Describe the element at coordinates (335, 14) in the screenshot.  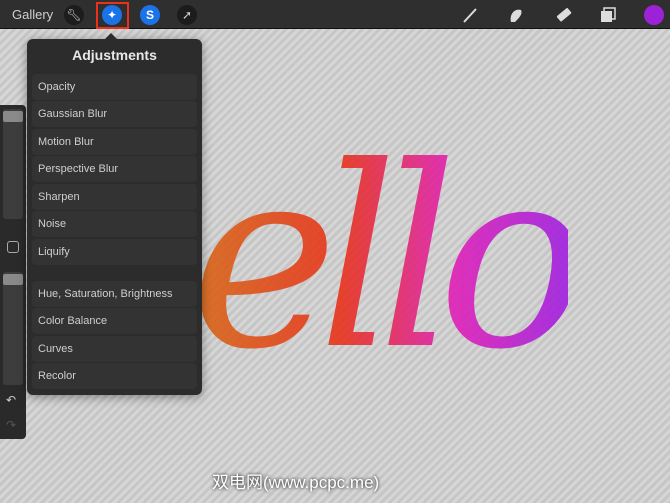
I see `top-toolbar: Gallery 🔧︎ ✦ S ➚` at that location.